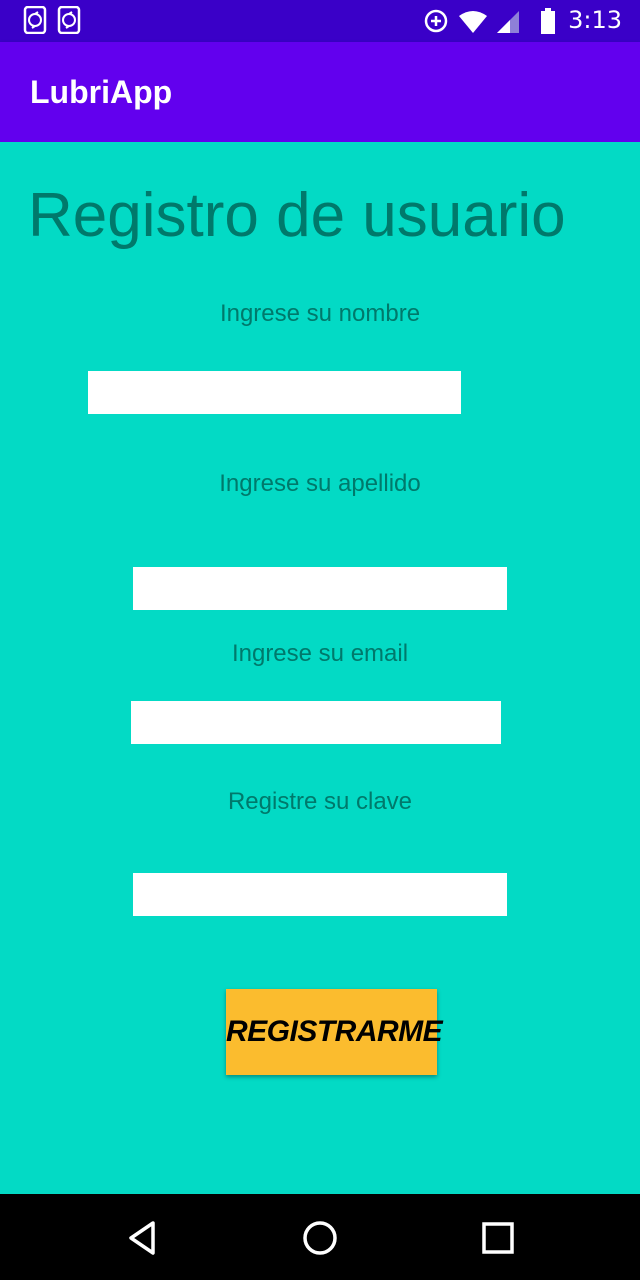 This screenshot has height=1280, width=640. Describe the element at coordinates (320, 801) in the screenshot. I see `password-label: Registre su clave` at that location.